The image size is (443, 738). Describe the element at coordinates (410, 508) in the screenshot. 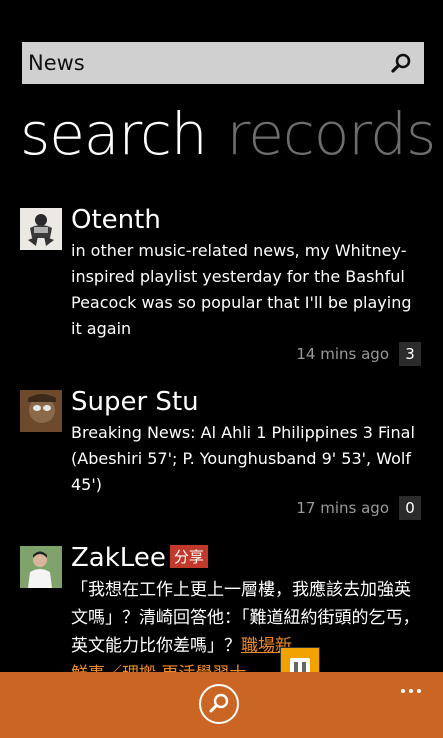

I see `reply-count-badge: 0` at that location.